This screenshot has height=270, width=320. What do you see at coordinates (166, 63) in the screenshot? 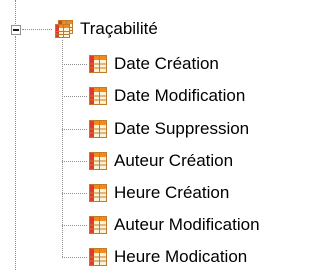
I see `tree-node-label: Date Création` at bounding box center [166, 63].